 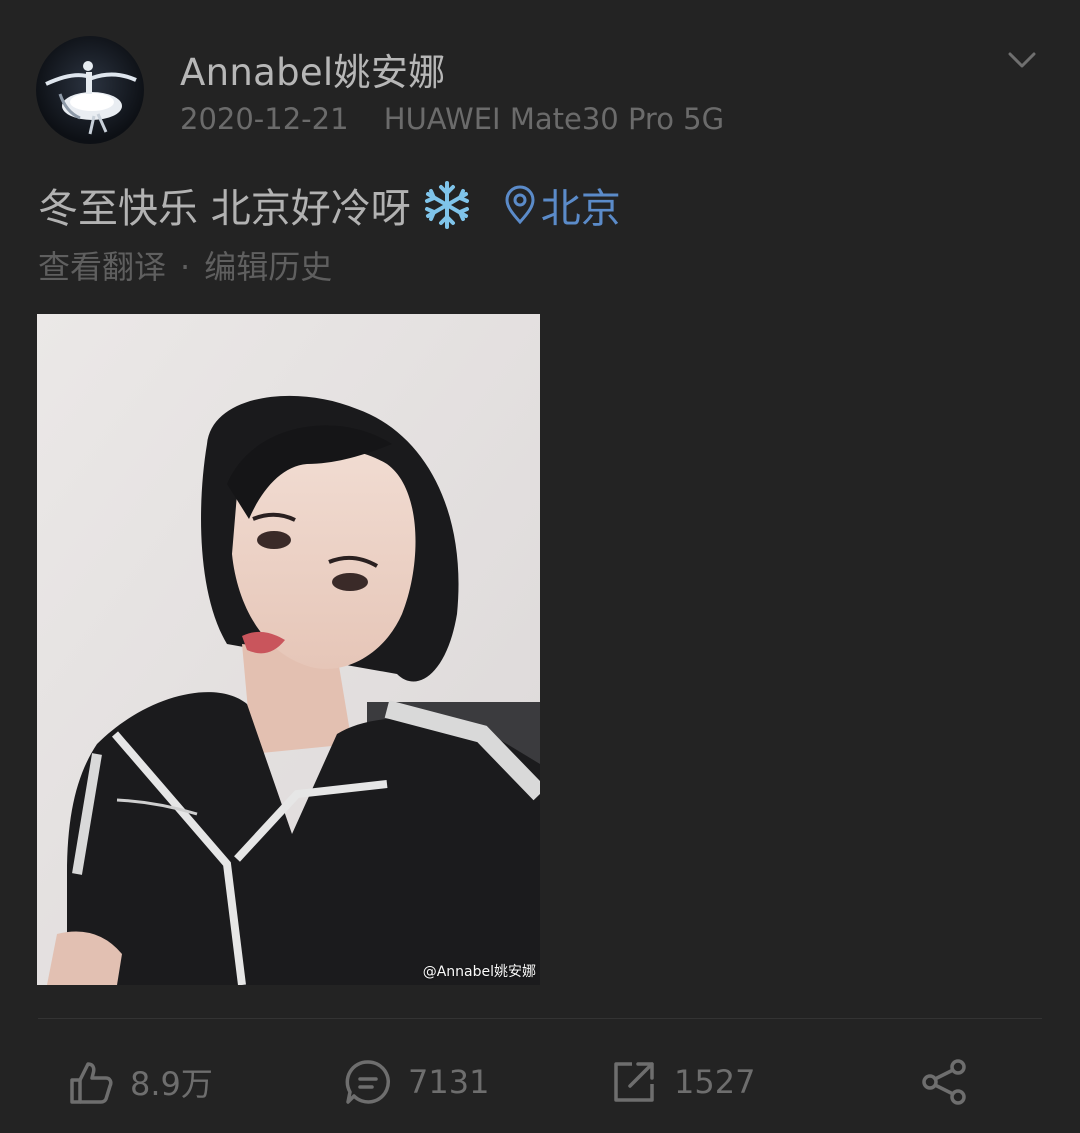 What do you see at coordinates (449, 1082) in the screenshot?
I see `comment-count: 7131` at bounding box center [449, 1082].